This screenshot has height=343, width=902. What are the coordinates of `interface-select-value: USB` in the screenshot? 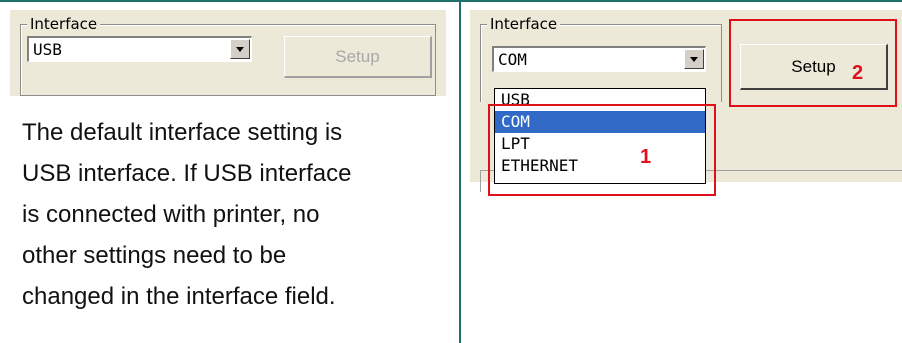 It's located at (47, 49).